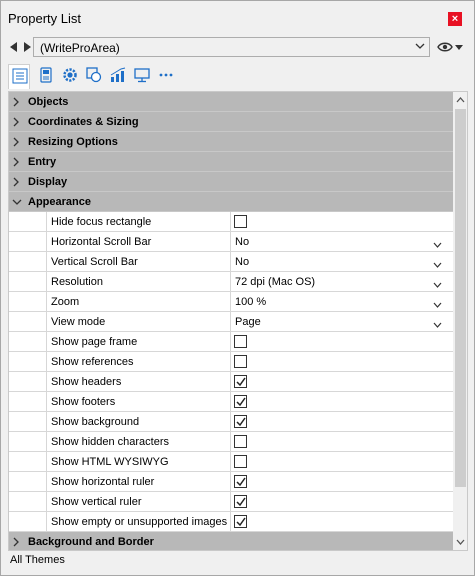 Image resolution: width=475 pixels, height=576 pixels. I want to click on property-row: Show background, so click(231, 422).